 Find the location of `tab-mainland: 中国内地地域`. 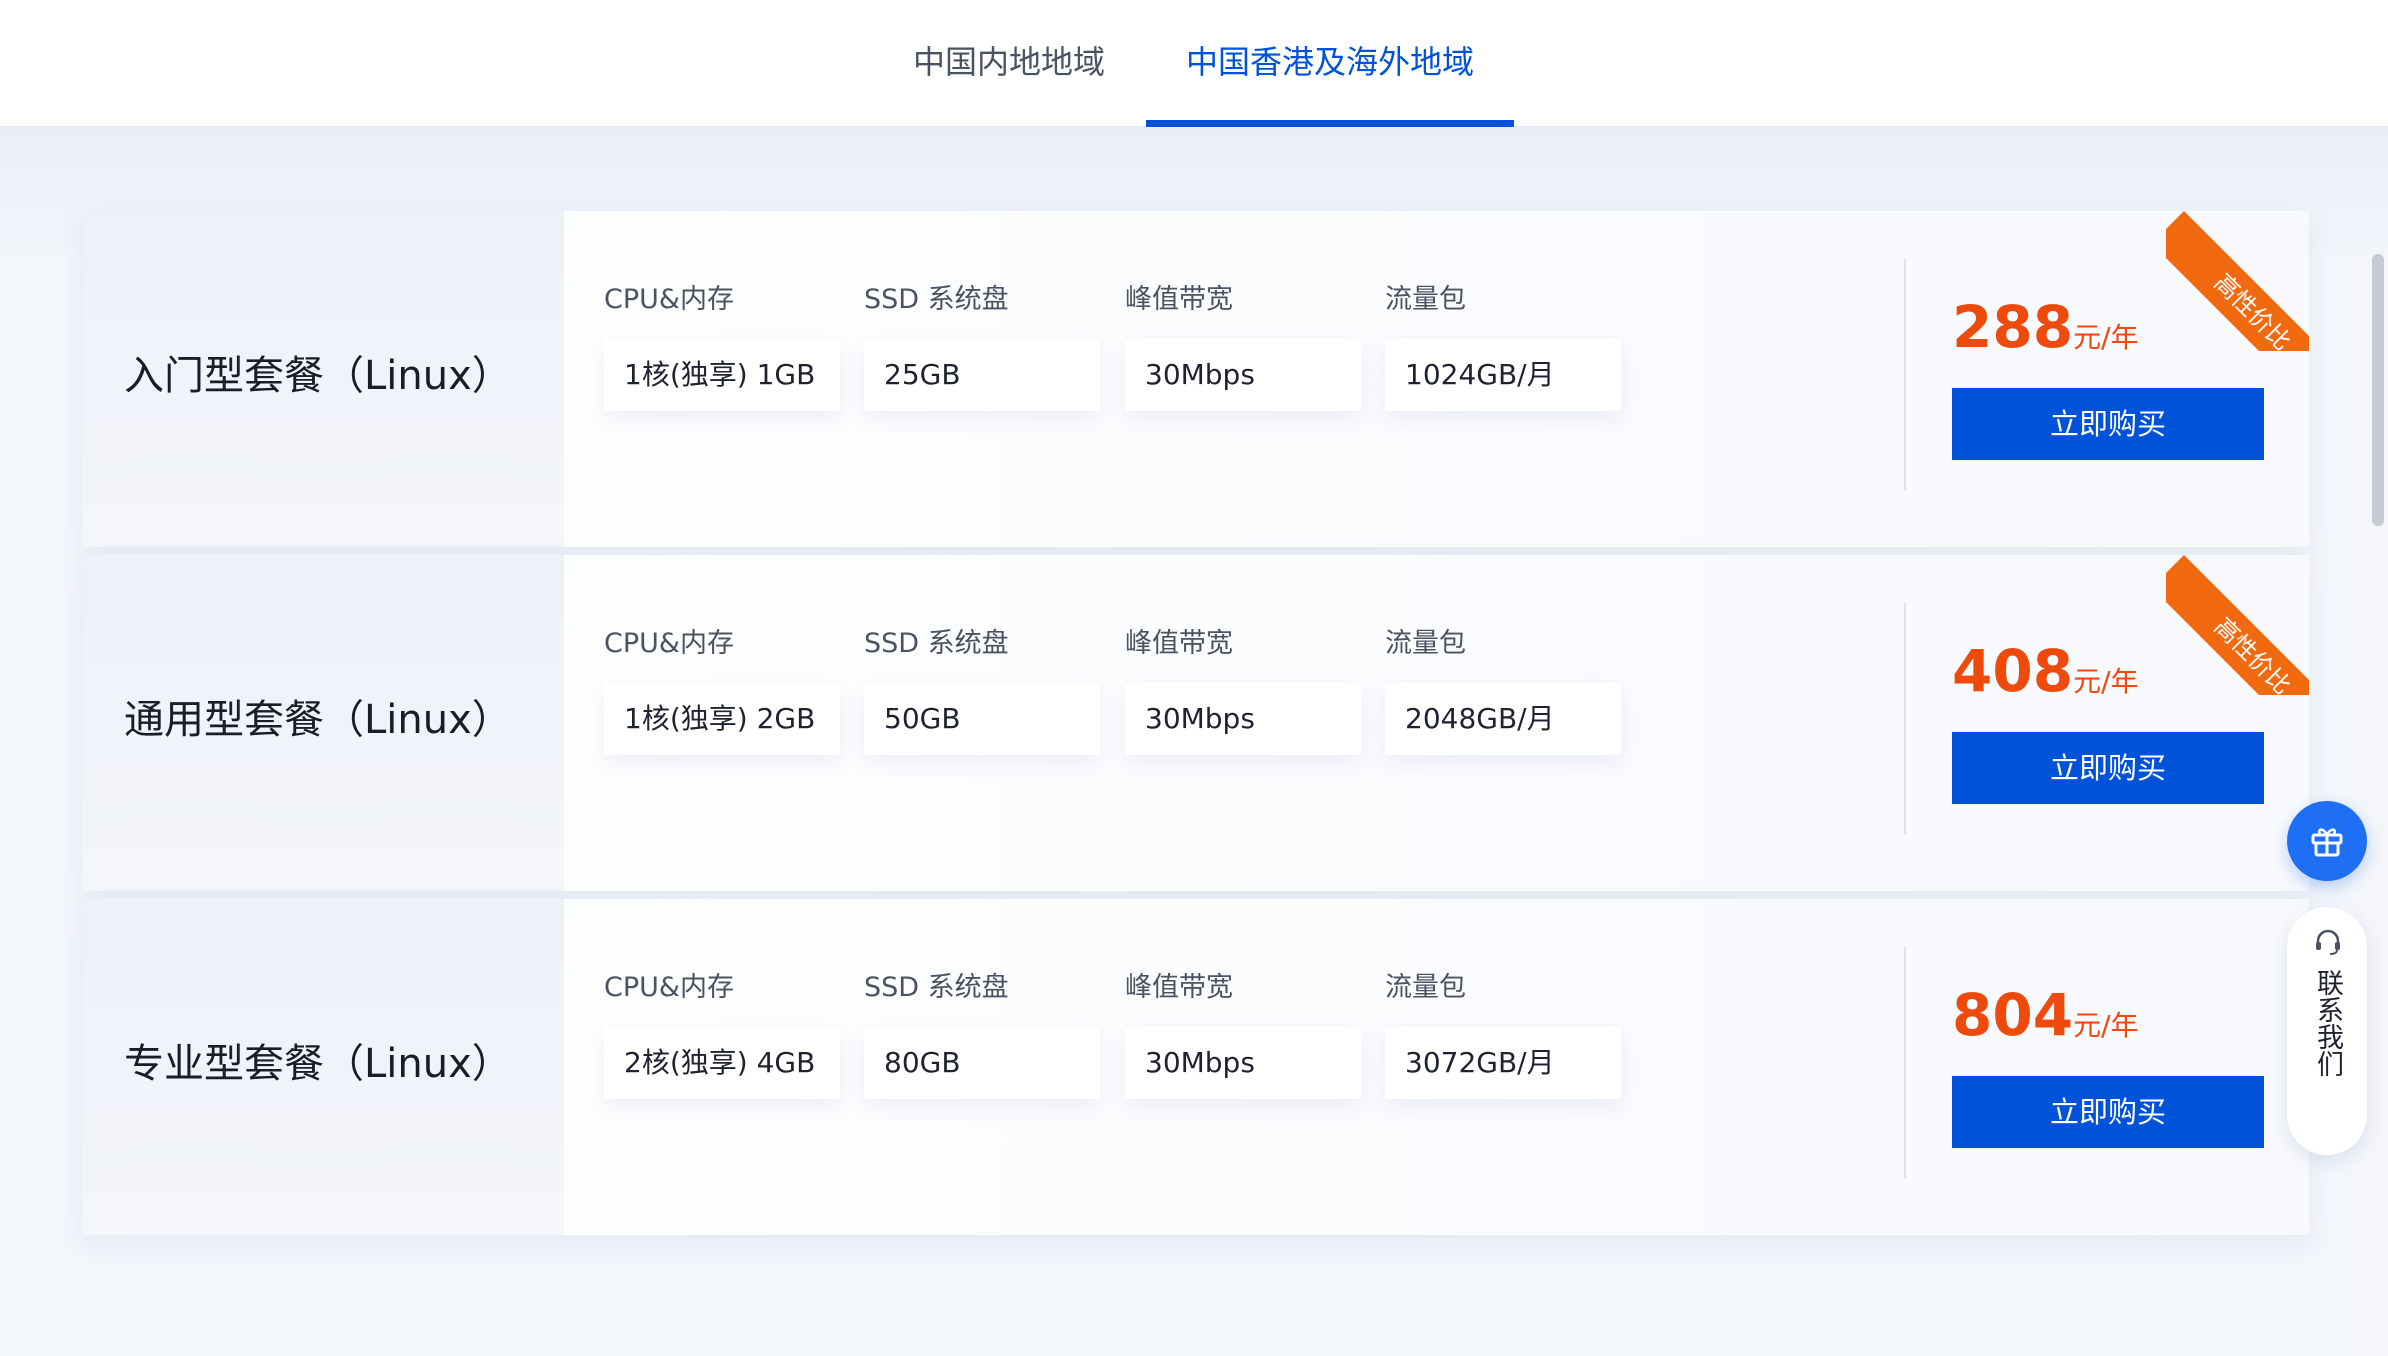

tab-mainland: 中国内地地域 is located at coordinates (1009, 63).